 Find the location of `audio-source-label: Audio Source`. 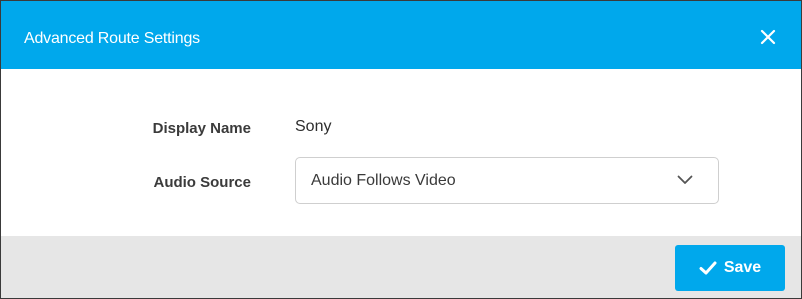

audio-source-label: Audio Source is located at coordinates (202, 182).